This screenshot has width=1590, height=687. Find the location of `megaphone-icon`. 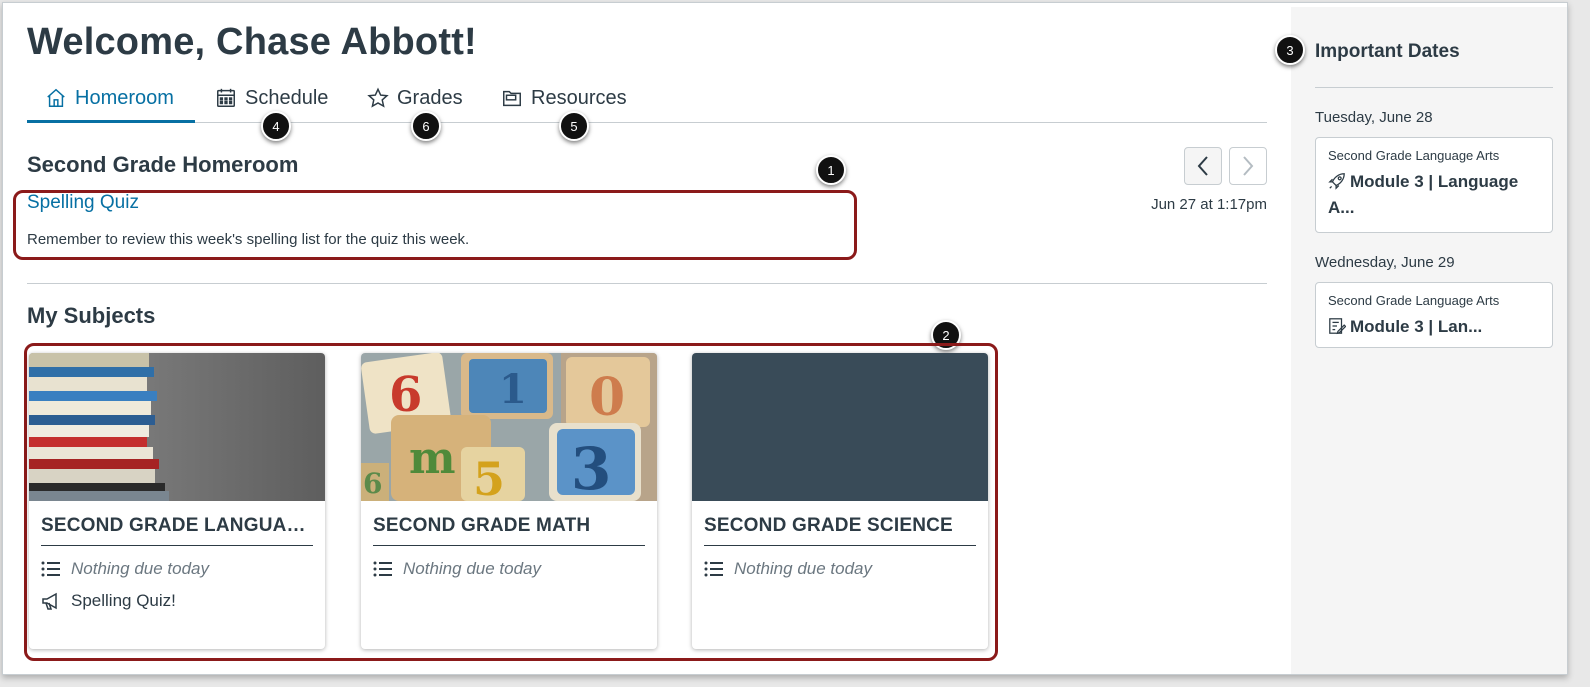

megaphone-icon is located at coordinates (49, 601).